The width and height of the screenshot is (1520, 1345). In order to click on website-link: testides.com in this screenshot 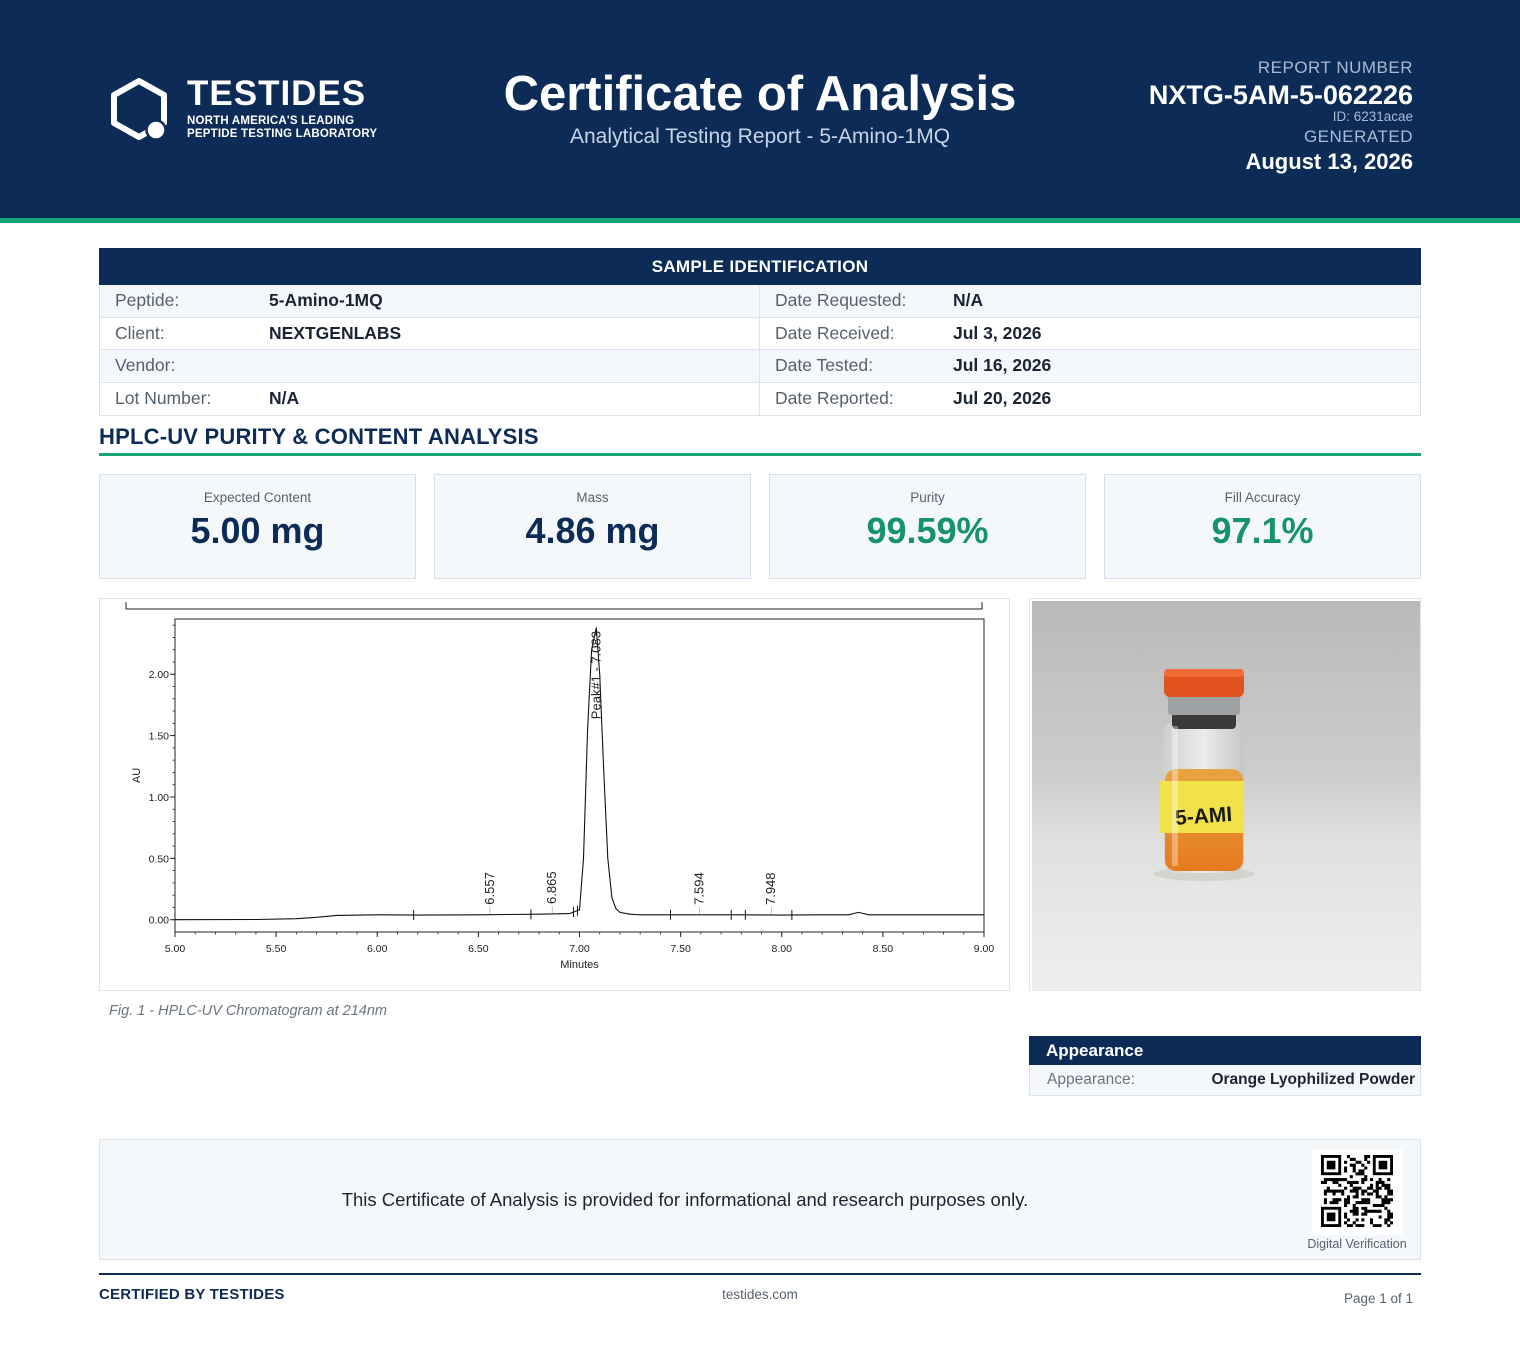, I will do `click(760, 1294)`.